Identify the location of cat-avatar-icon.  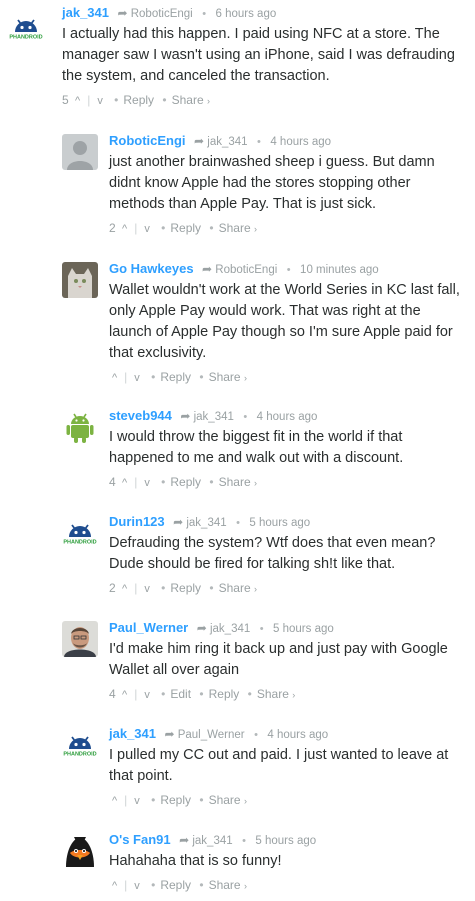
(80, 280).